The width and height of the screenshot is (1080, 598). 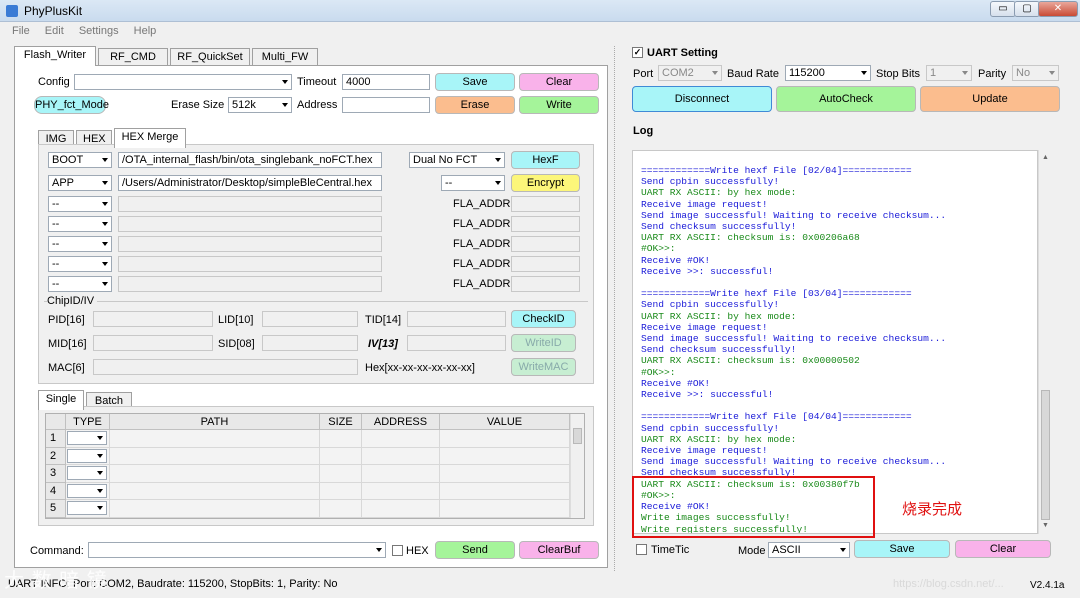 What do you see at coordinates (637, 52) in the screenshot?
I see `uart-setting-checkbox: ✓` at bounding box center [637, 52].